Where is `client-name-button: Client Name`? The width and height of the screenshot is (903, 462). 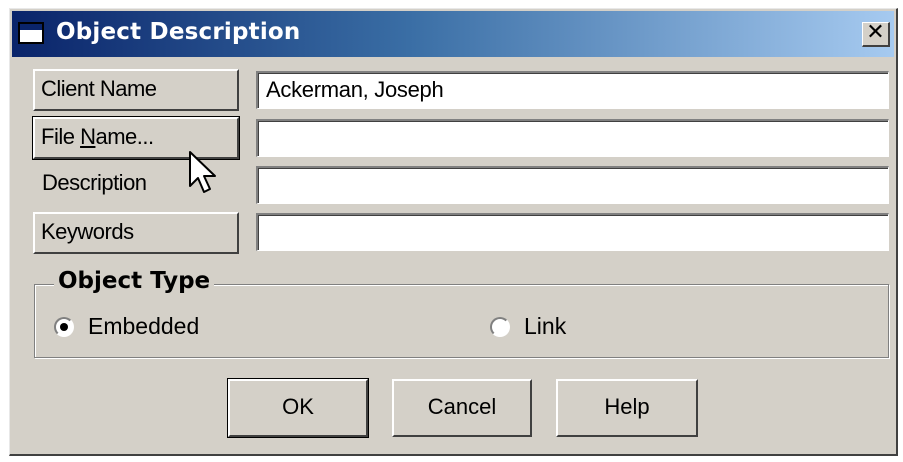
client-name-button: Client Name is located at coordinates (136, 90).